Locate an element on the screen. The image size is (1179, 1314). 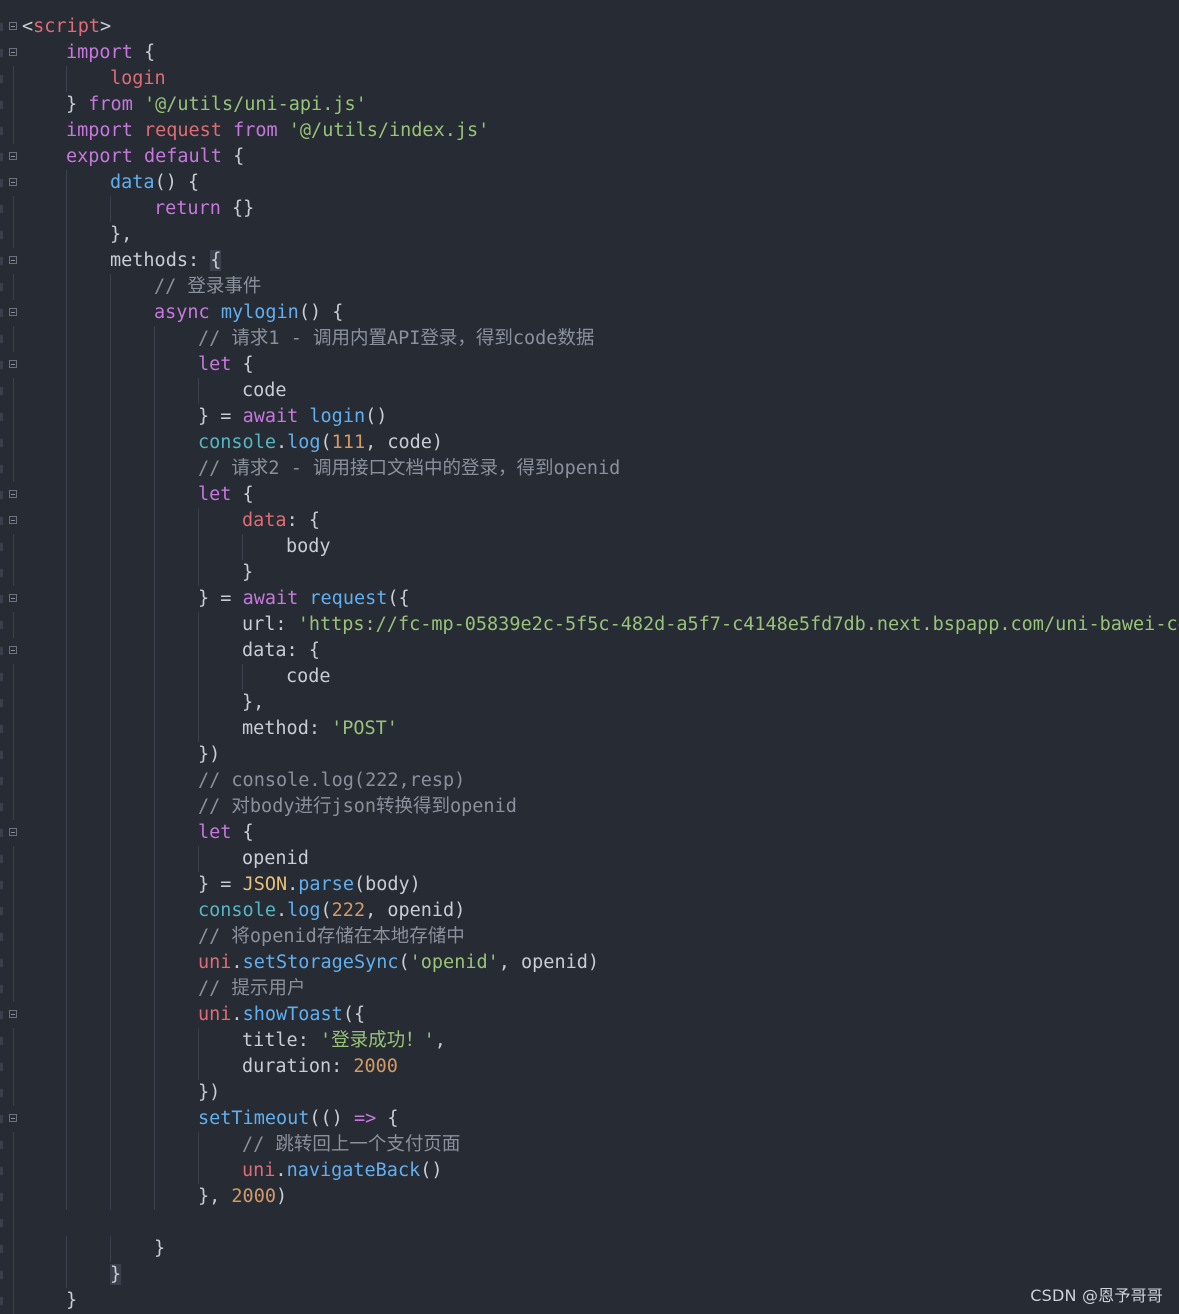
code-line: } = await request({ is located at coordinates (600, 599).